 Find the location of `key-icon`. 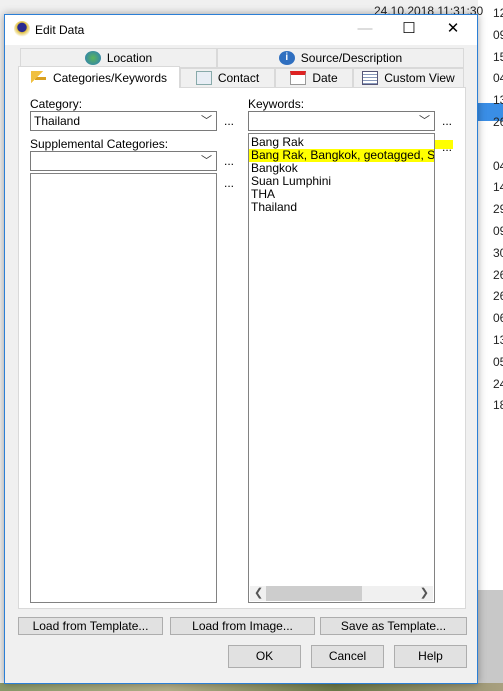

key-icon is located at coordinates (38, 77).